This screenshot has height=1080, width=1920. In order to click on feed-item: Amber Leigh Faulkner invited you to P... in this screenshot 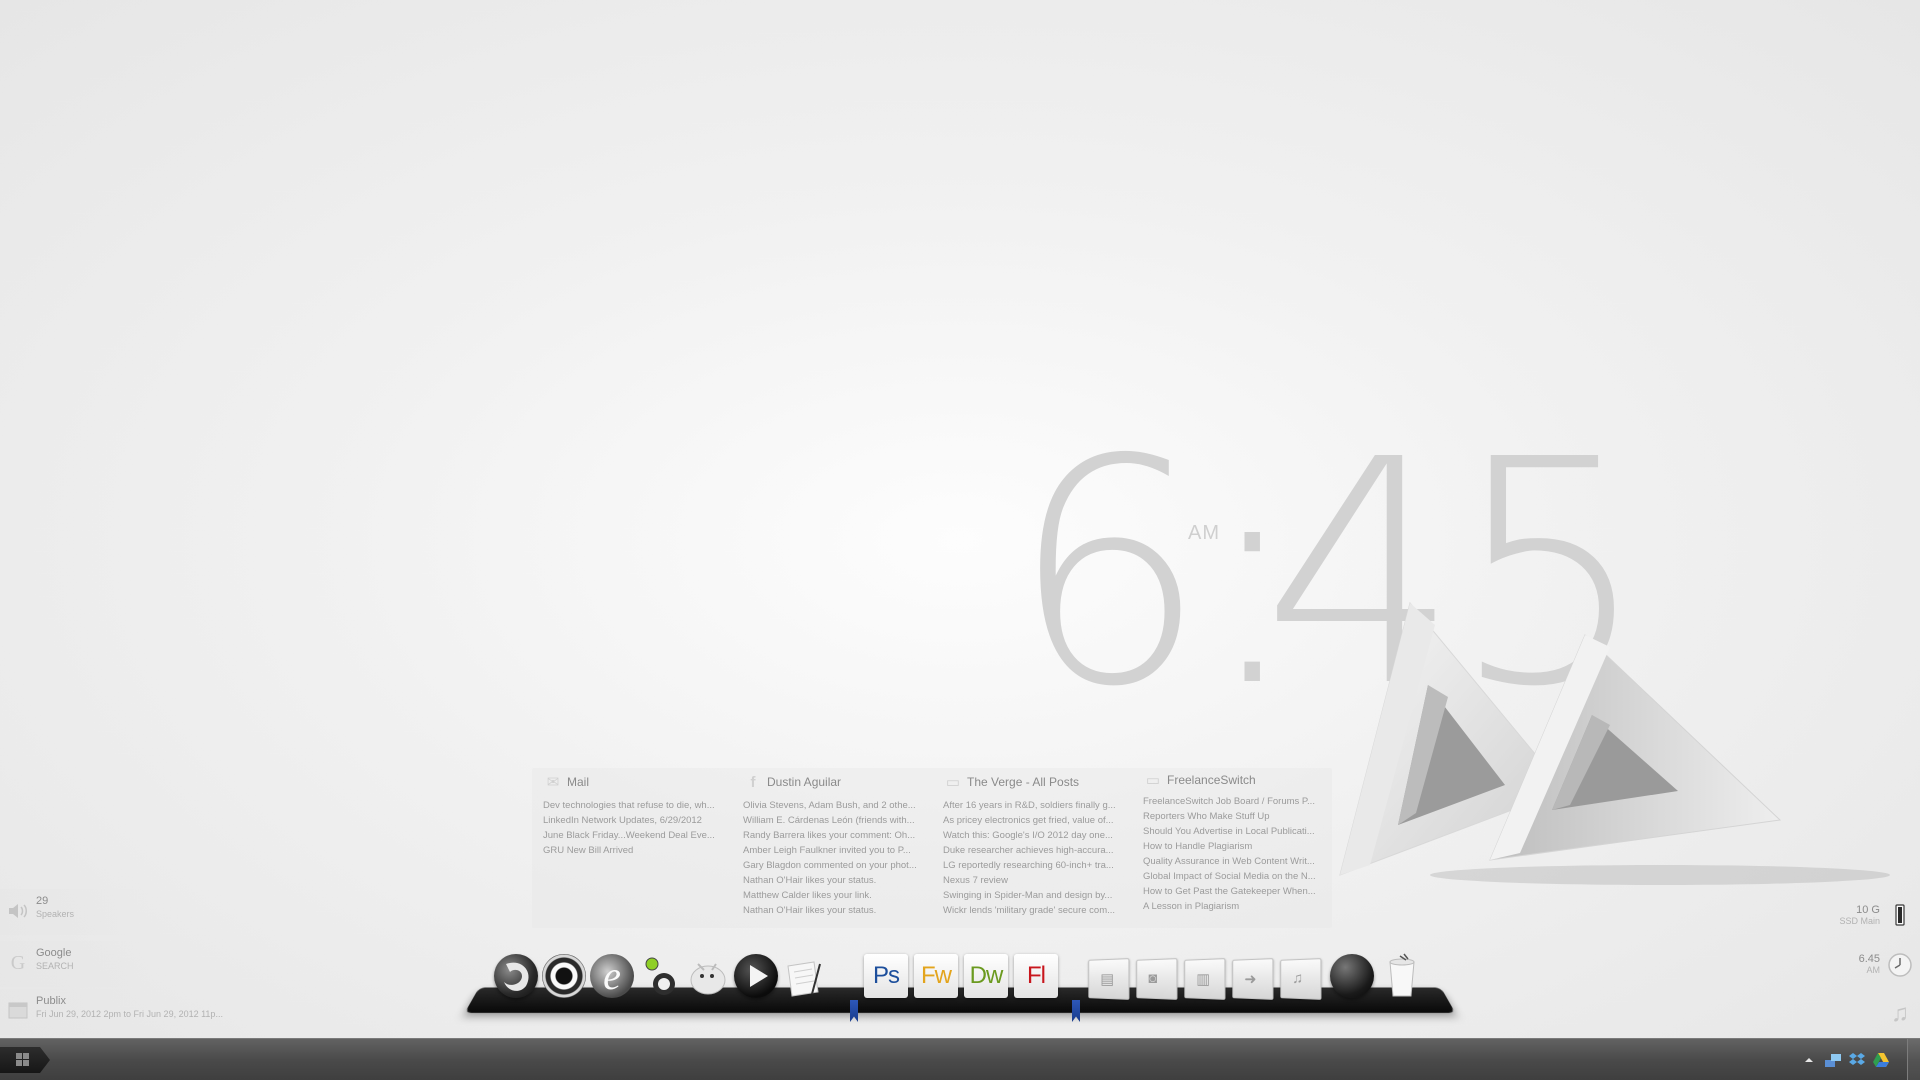, I will do `click(832, 850)`.